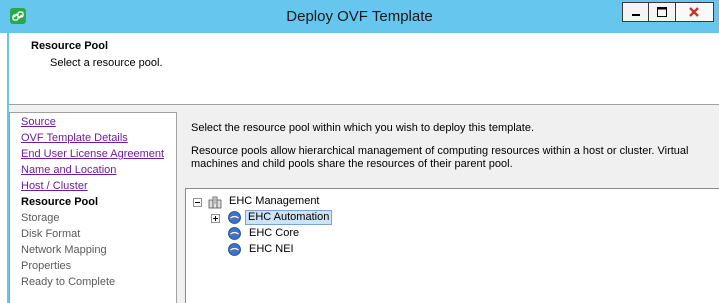 The width and height of the screenshot is (719, 303). Describe the element at coordinates (289, 217) in the screenshot. I see `tree-node-ehc-automation: EHC Automation` at that location.